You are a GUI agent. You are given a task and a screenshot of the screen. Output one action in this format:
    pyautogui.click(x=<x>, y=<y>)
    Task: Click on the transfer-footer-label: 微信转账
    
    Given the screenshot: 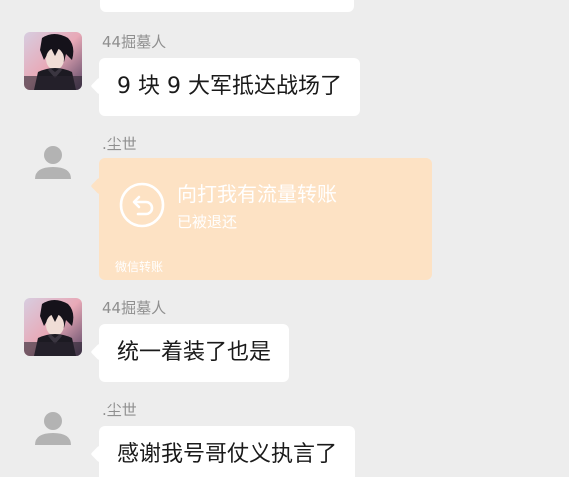 What is the action you would take?
    pyautogui.click(x=139, y=267)
    